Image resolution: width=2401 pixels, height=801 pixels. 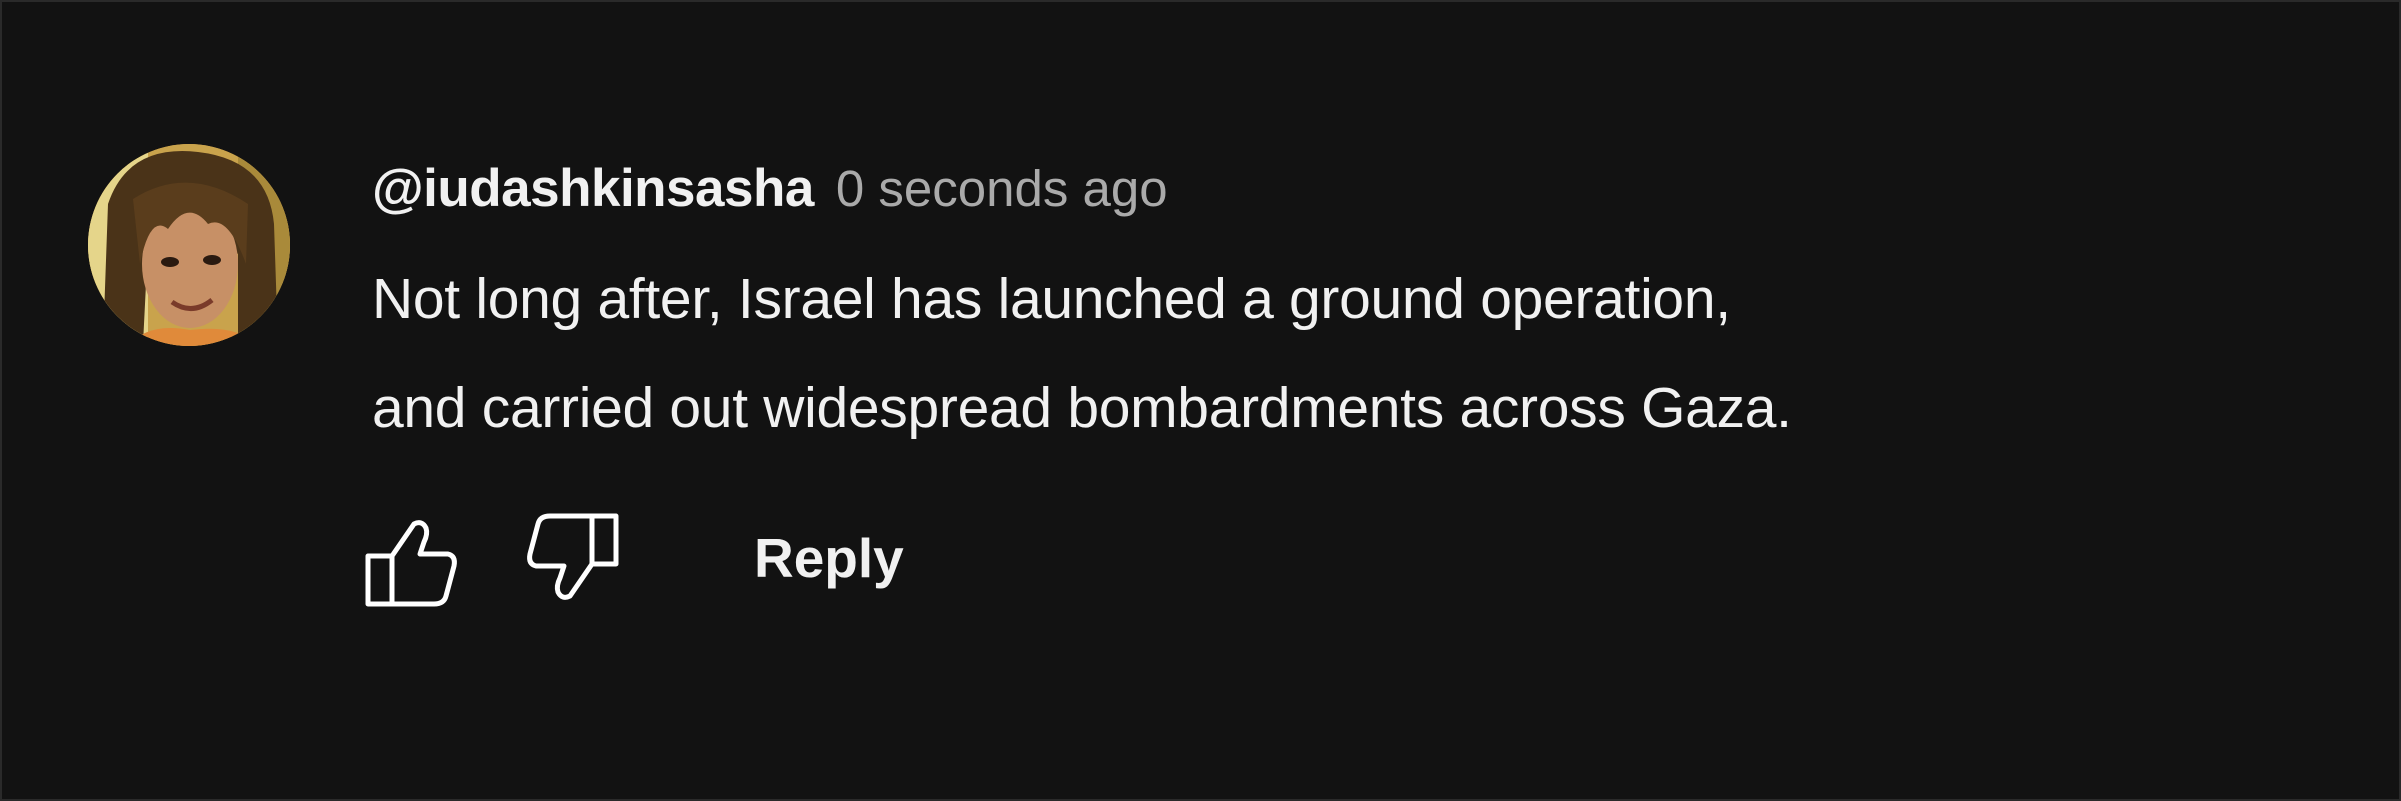 I want to click on like-button, so click(x=412, y=562).